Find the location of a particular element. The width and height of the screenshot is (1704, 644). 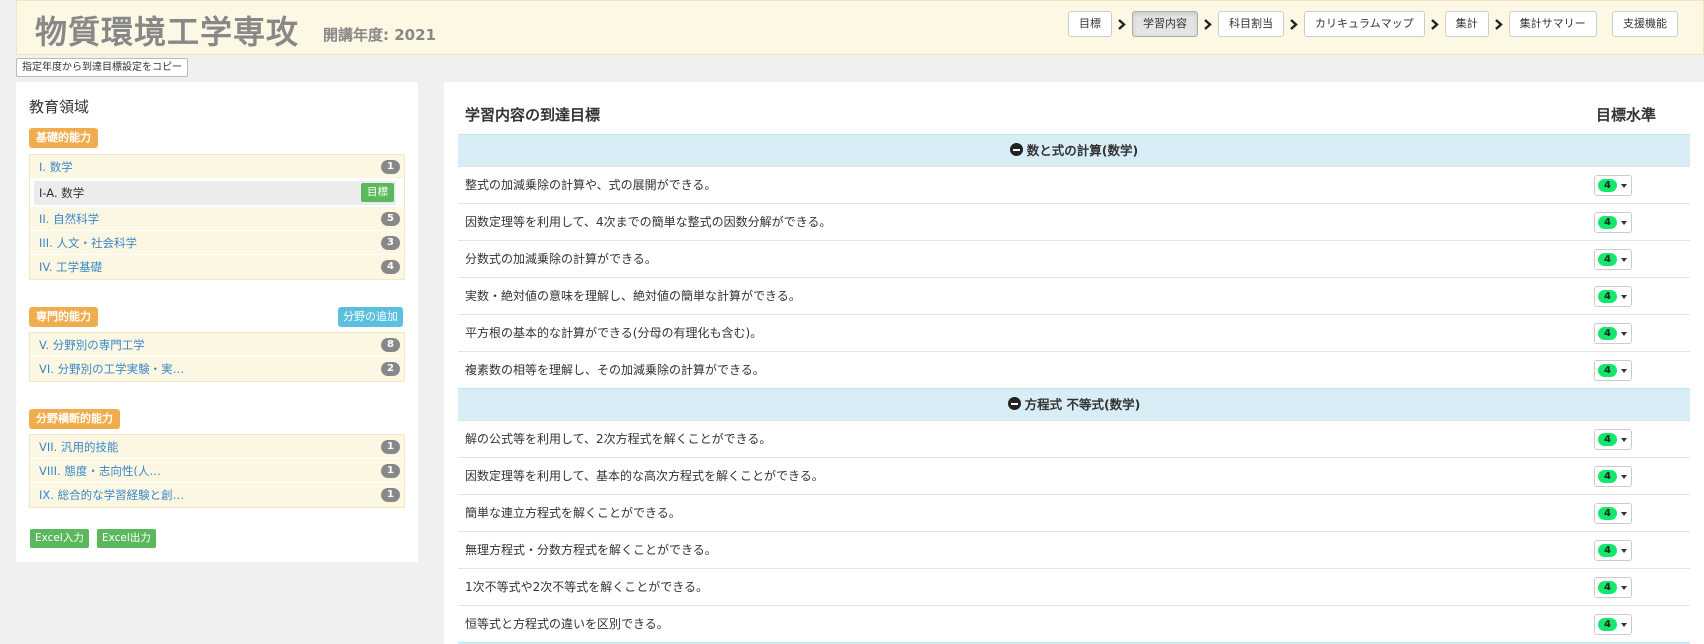

goal-row: 分数式の加減乗除の計算ができる。 4 is located at coordinates (1074, 258).